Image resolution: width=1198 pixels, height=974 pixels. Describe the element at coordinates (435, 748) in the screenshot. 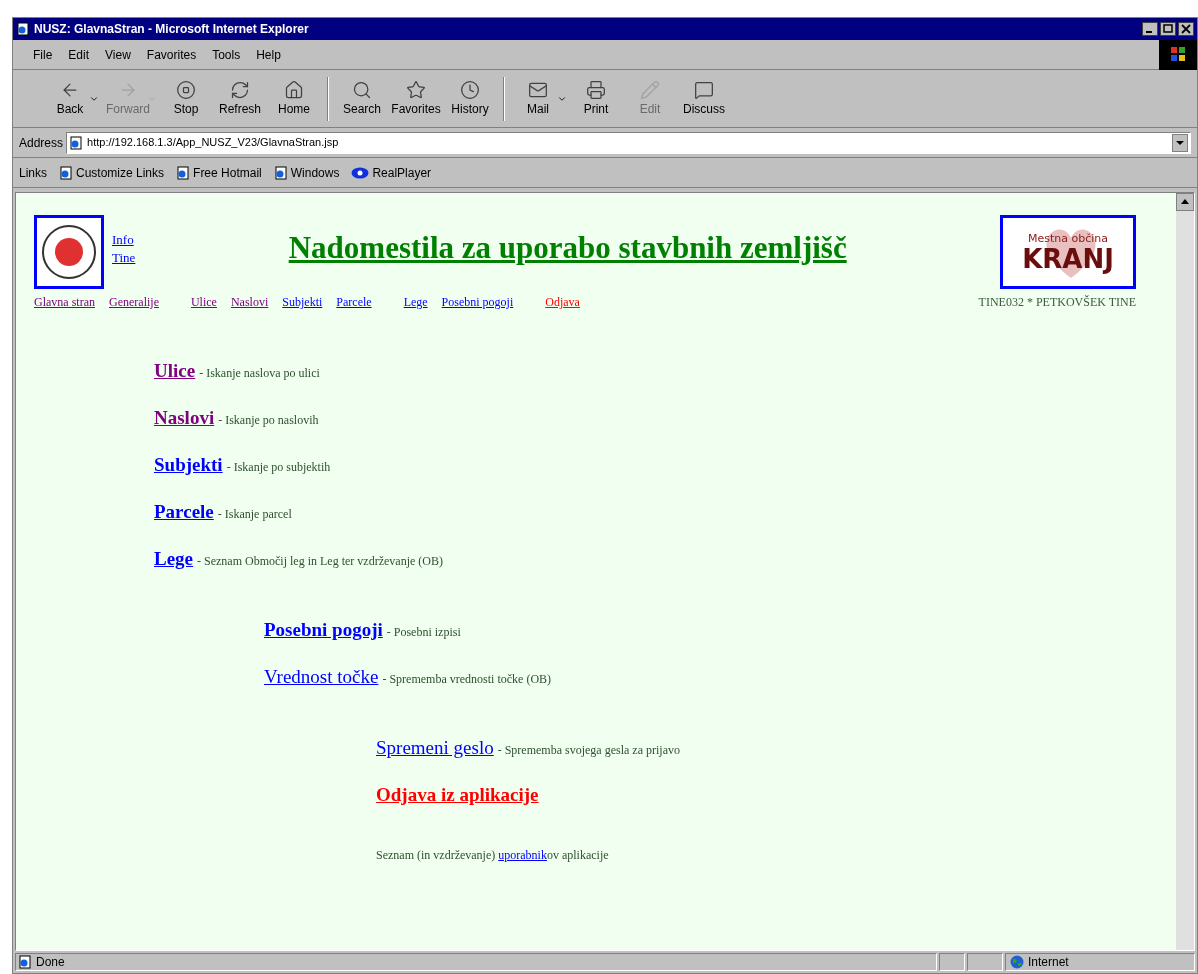

I see `section-link: Spremeni geslo` at that location.